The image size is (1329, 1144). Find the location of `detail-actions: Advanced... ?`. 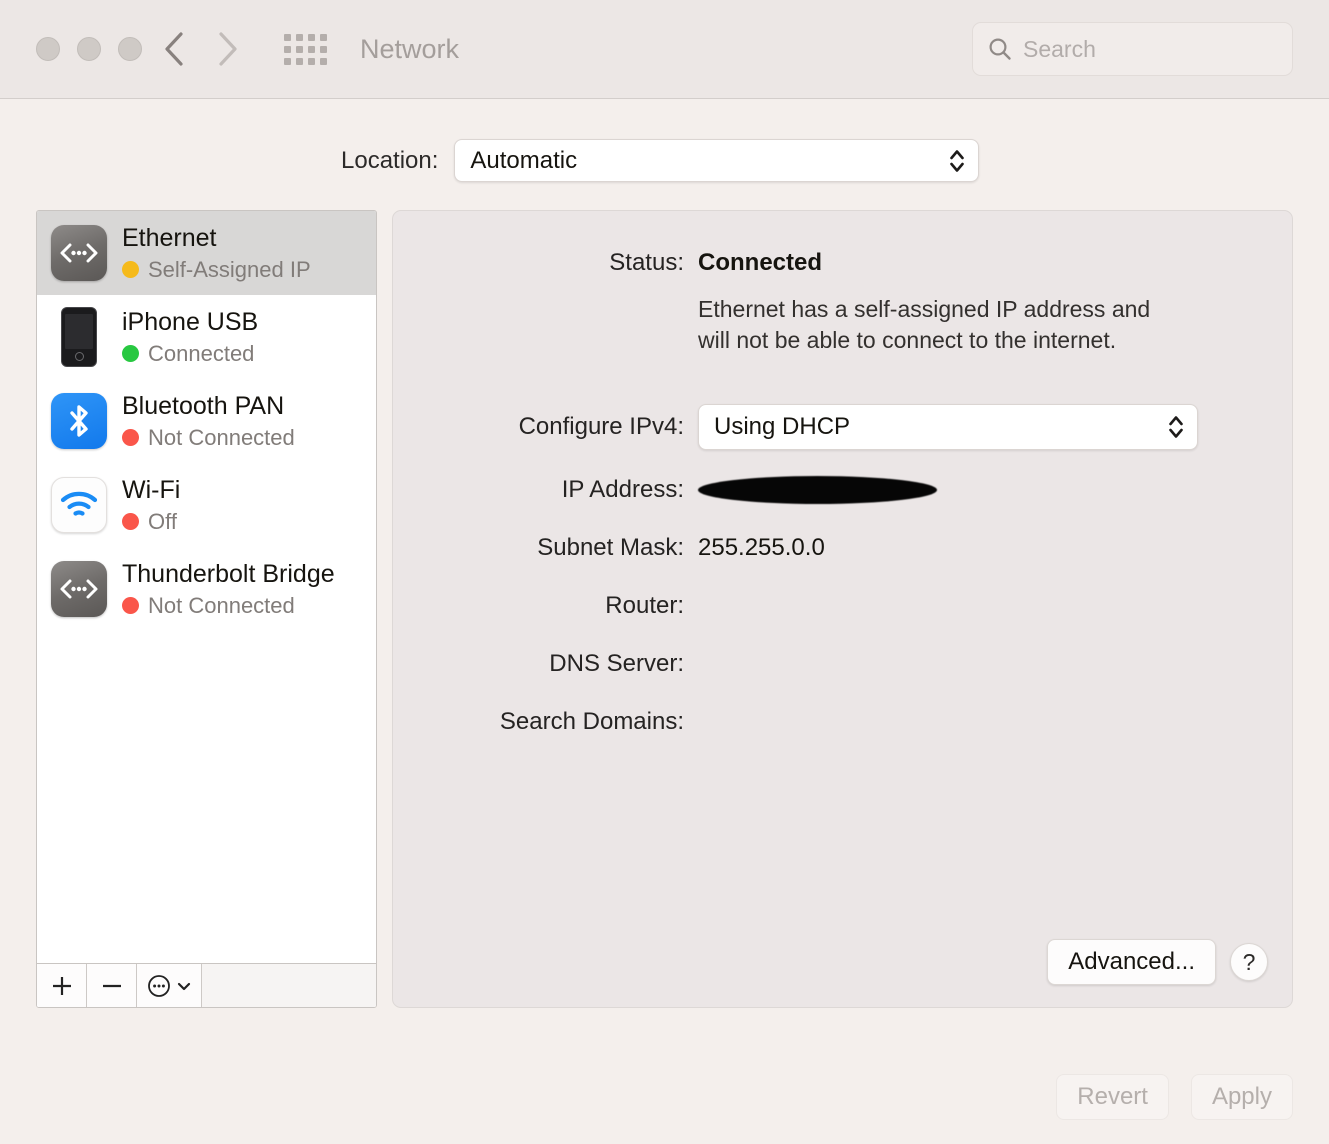

detail-actions: Advanced... ? is located at coordinates (1157, 962).